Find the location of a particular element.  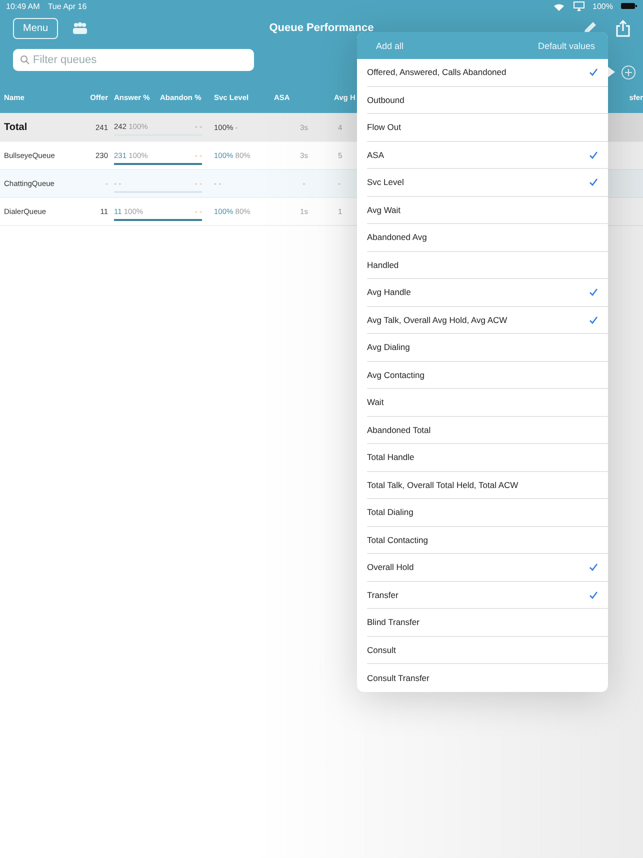

column-option: Avg Contacting is located at coordinates (487, 375).